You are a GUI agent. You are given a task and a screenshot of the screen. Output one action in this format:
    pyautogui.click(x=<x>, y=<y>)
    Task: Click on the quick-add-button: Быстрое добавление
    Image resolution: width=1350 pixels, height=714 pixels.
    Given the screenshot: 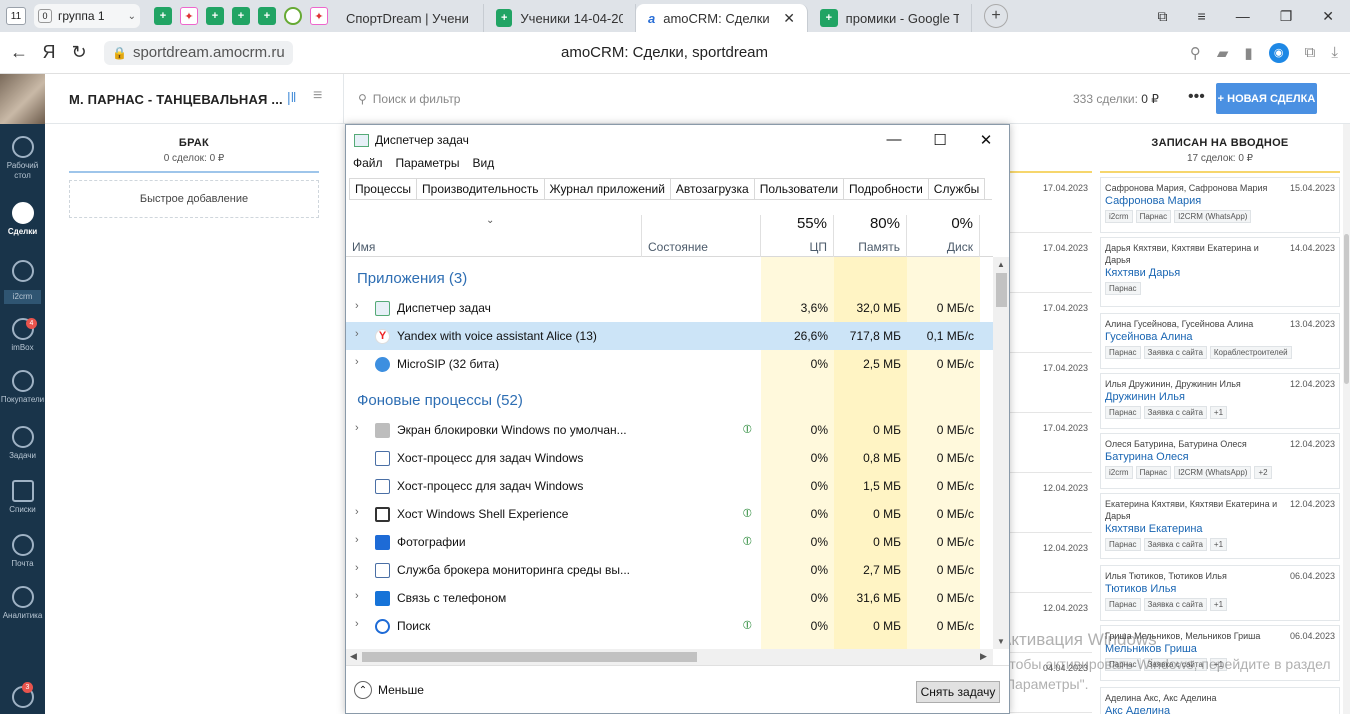 What is the action you would take?
    pyautogui.click(x=194, y=199)
    